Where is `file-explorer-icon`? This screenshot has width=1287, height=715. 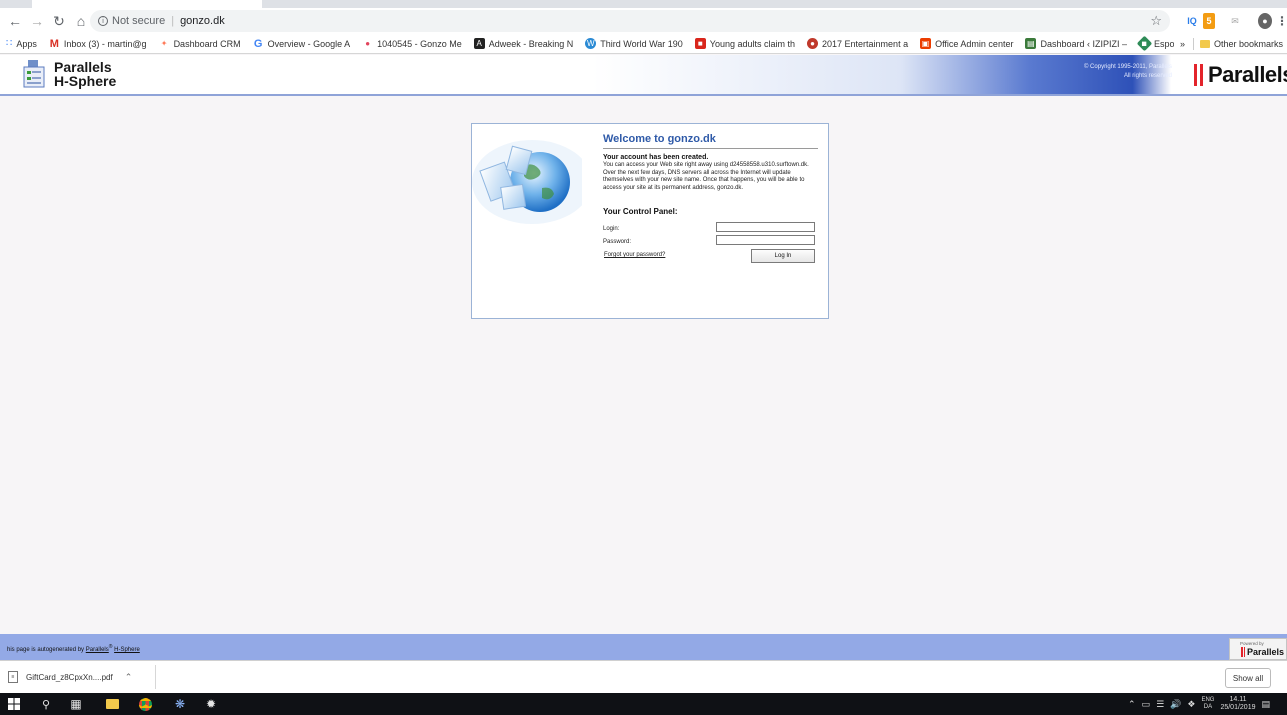
file-explorer-icon is located at coordinates (112, 704).